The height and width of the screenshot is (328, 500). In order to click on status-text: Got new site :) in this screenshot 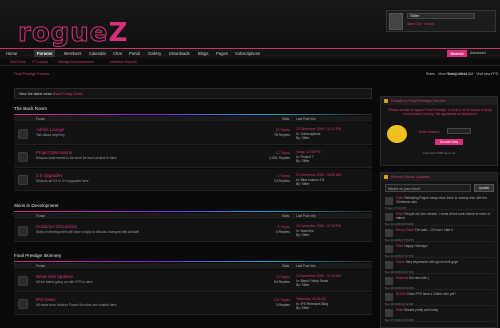, I will do `click(419, 278)`.